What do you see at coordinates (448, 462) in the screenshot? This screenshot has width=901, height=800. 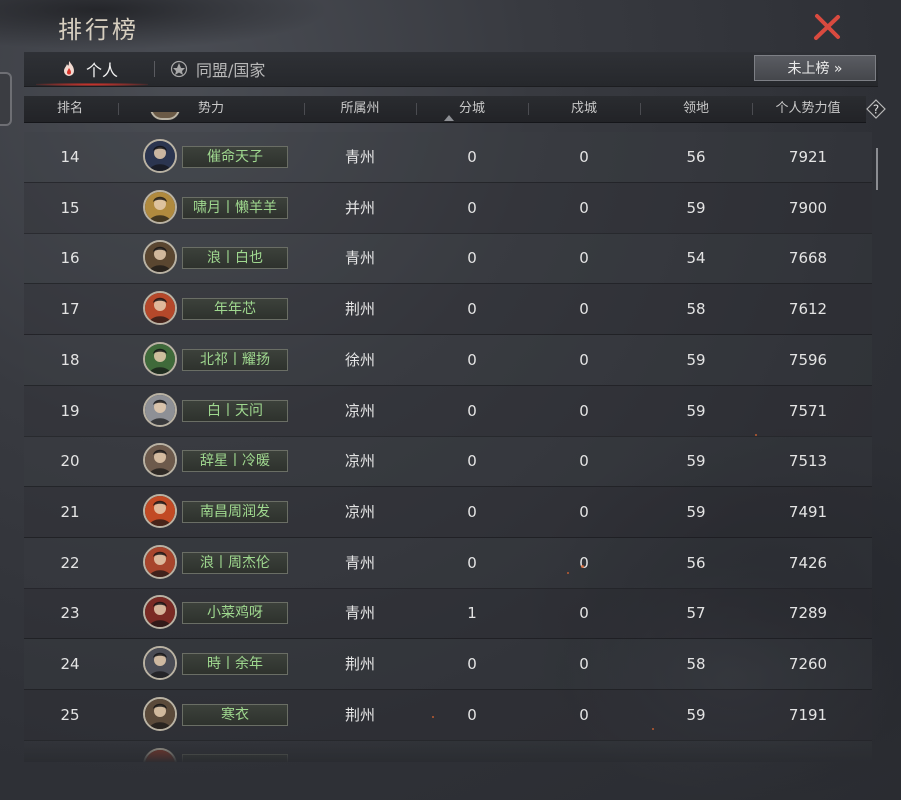 I see `table-row: 20 辞星丨冷暖 凉州 0 0 59 7513` at bounding box center [448, 462].